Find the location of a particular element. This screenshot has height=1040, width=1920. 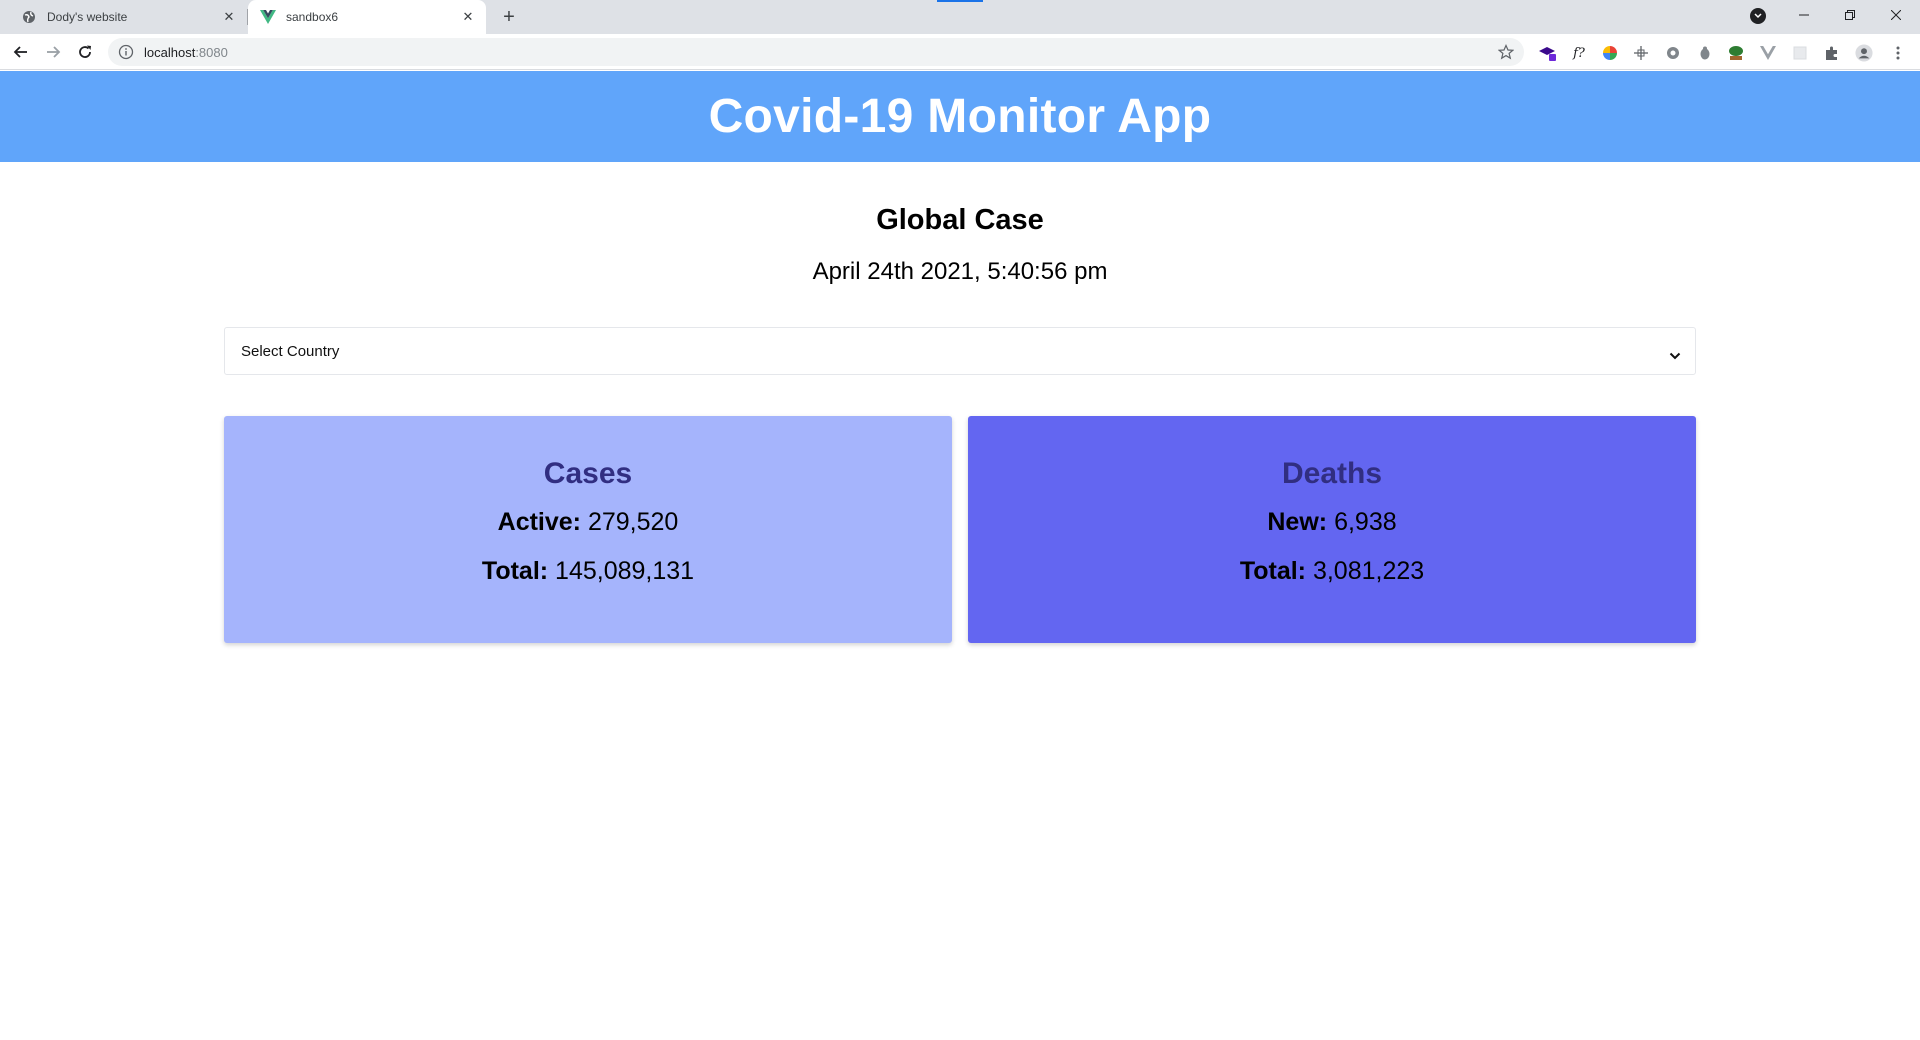

reload-icon is located at coordinates (85, 52).